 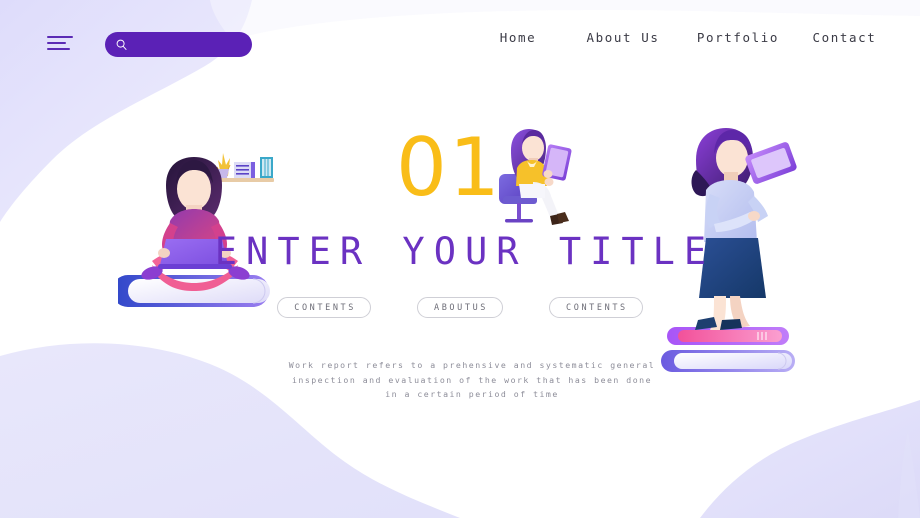 I want to click on book-stack, so click(x=728, y=349).